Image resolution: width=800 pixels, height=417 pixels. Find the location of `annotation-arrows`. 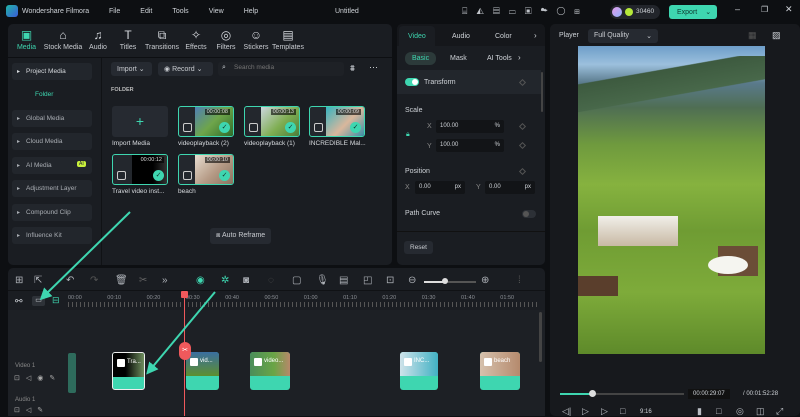

annotation-arrows is located at coordinates (127, 293).